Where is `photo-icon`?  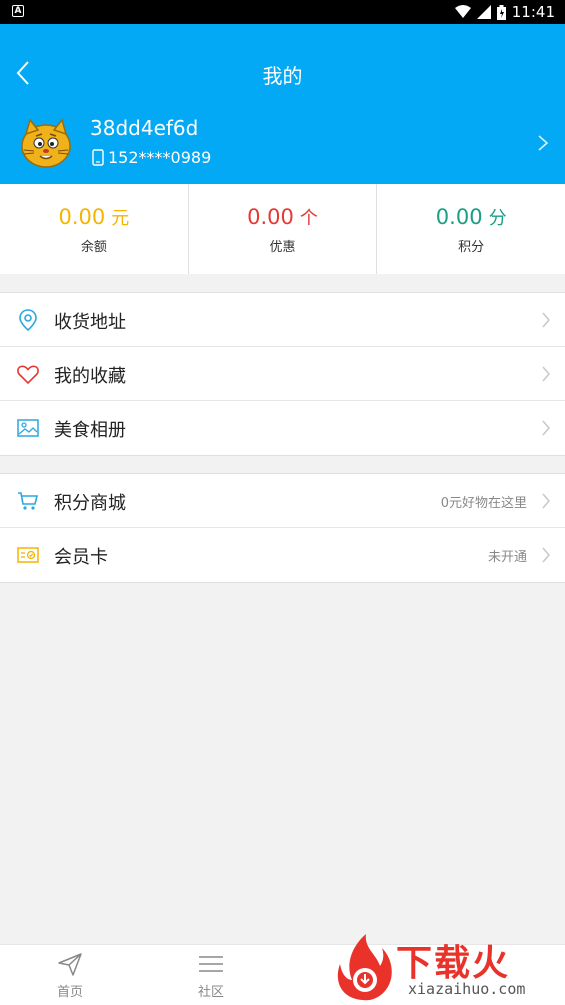 photo-icon is located at coordinates (28, 428).